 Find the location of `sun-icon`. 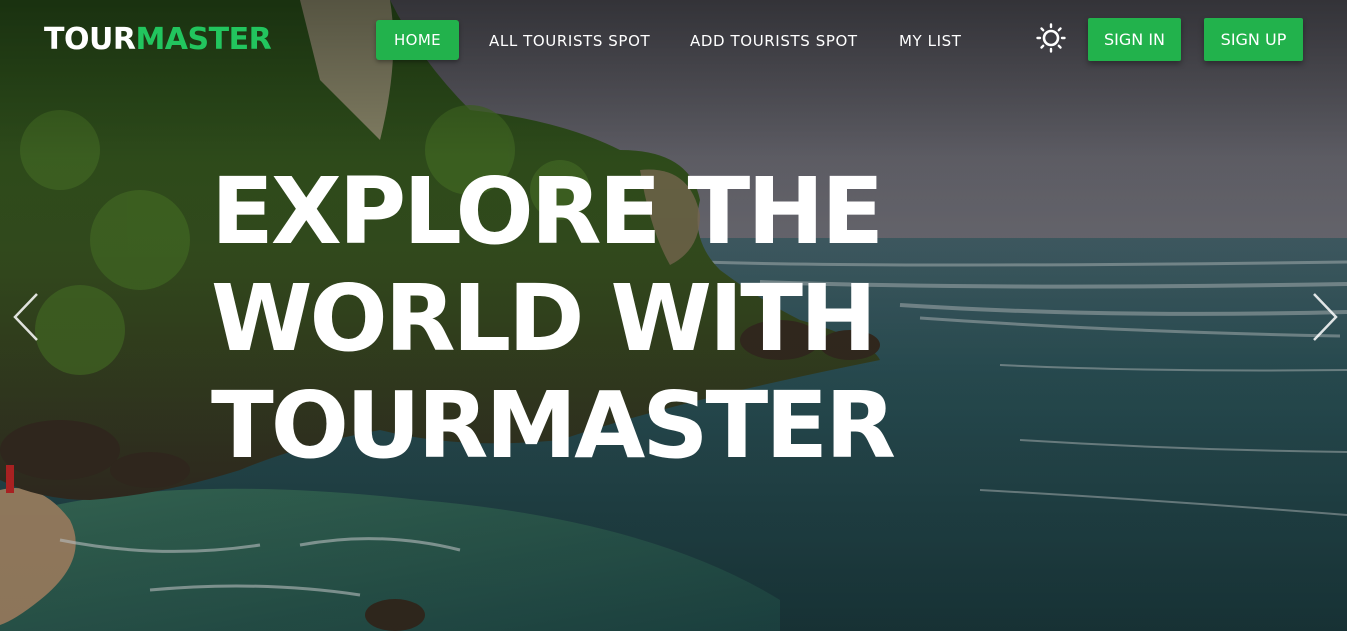

sun-icon is located at coordinates (1051, 38).